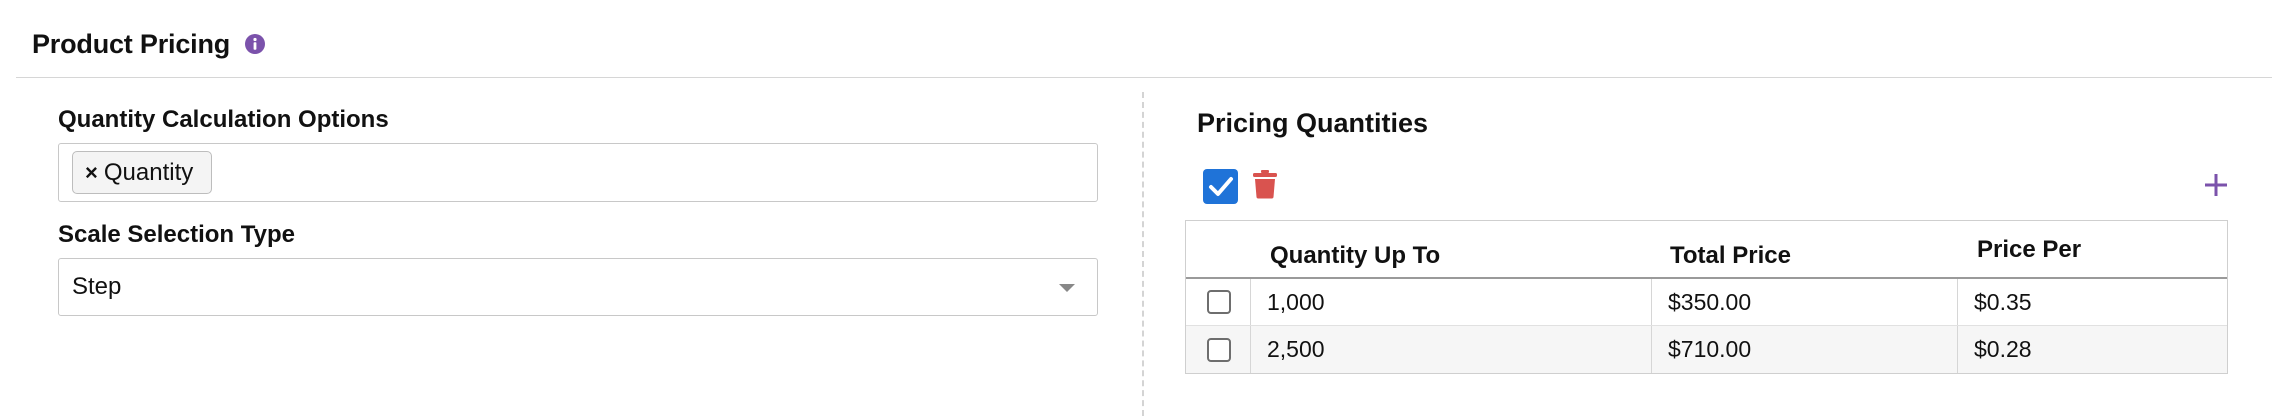 The image size is (2280, 416). Describe the element at coordinates (2092, 349) in the screenshot. I see `price-per-cell: $0.28` at that location.